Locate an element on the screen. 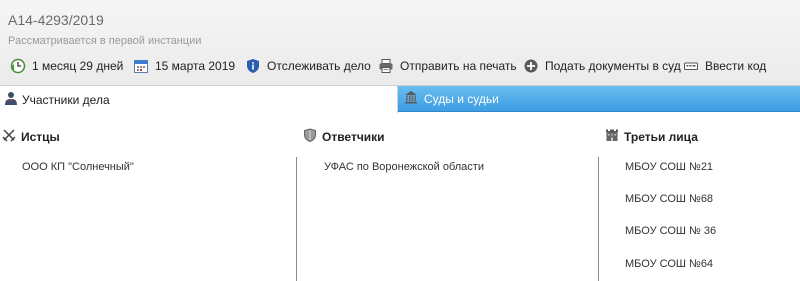 This screenshot has height=281, width=800. shield-icon is located at coordinates (310, 136).